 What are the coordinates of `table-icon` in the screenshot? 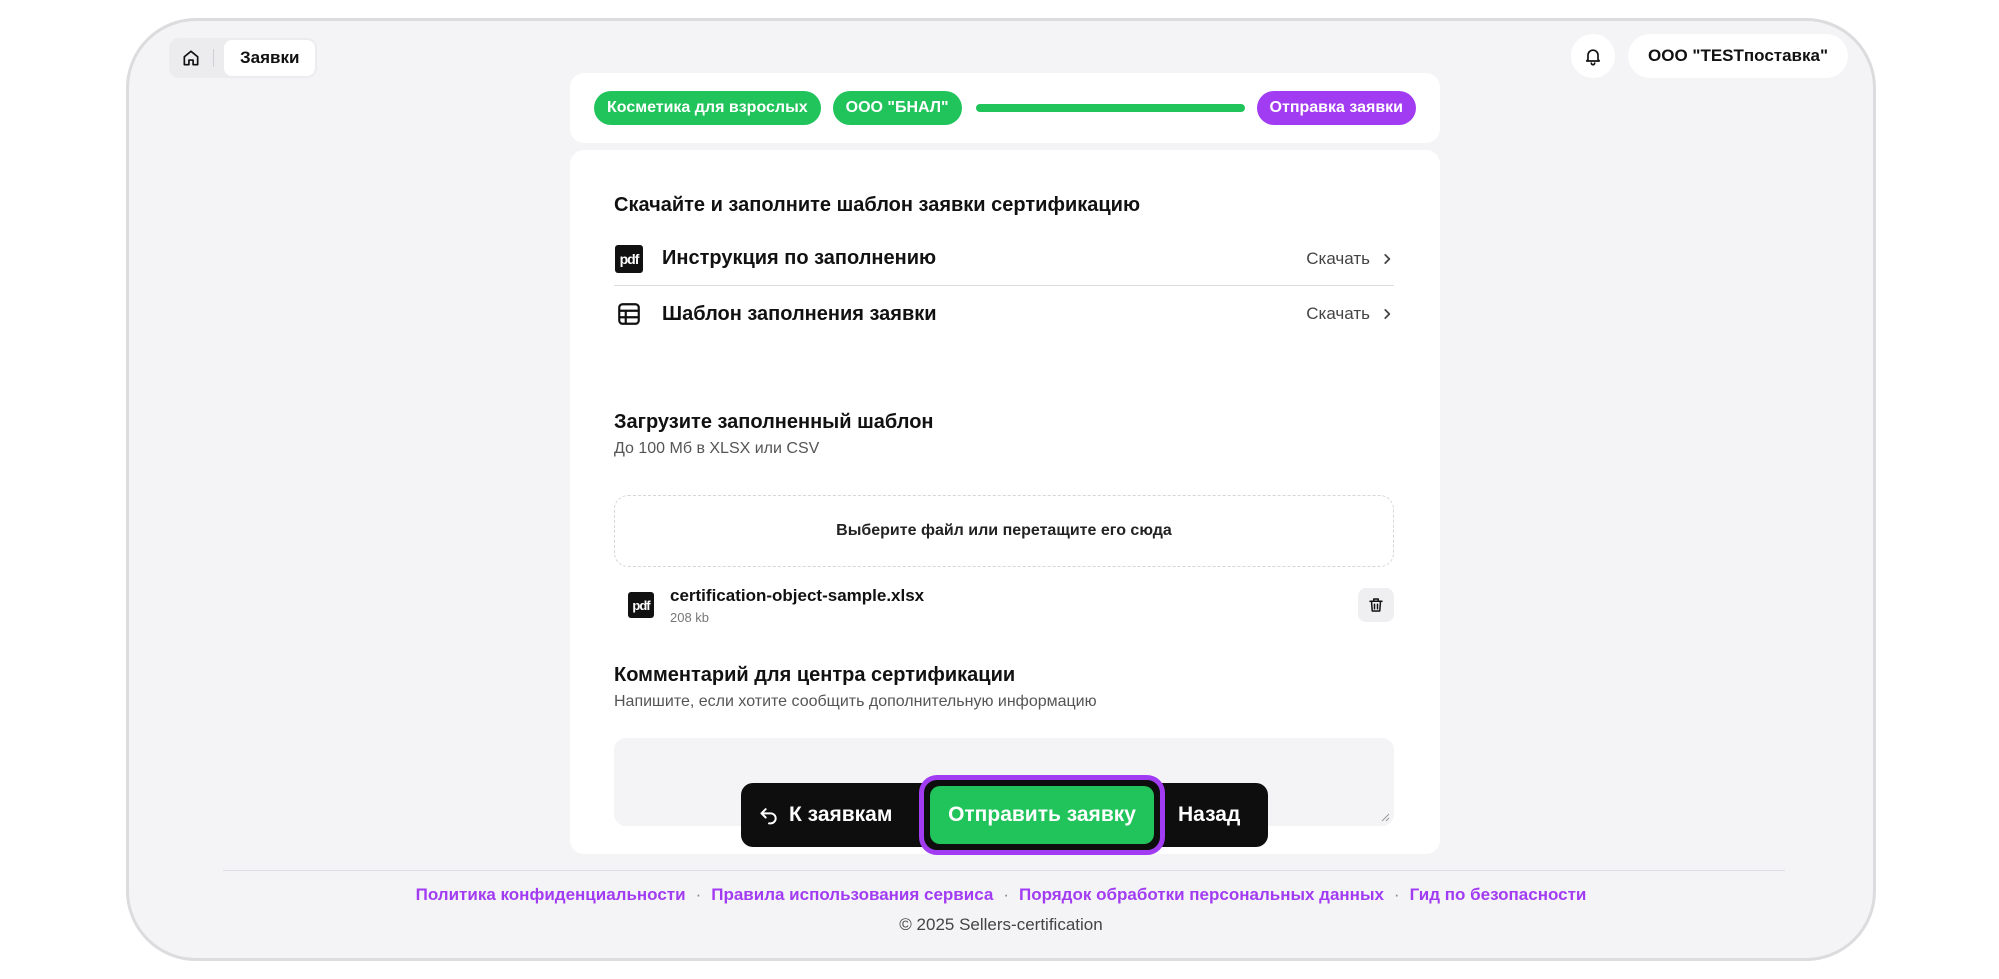 It's located at (629, 314).